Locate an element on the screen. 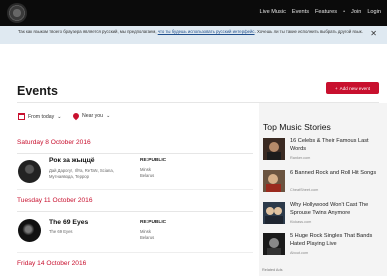 The width and height of the screenshot is (387, 276). location-filter-label: Near you is located at coordinates (93, 116).